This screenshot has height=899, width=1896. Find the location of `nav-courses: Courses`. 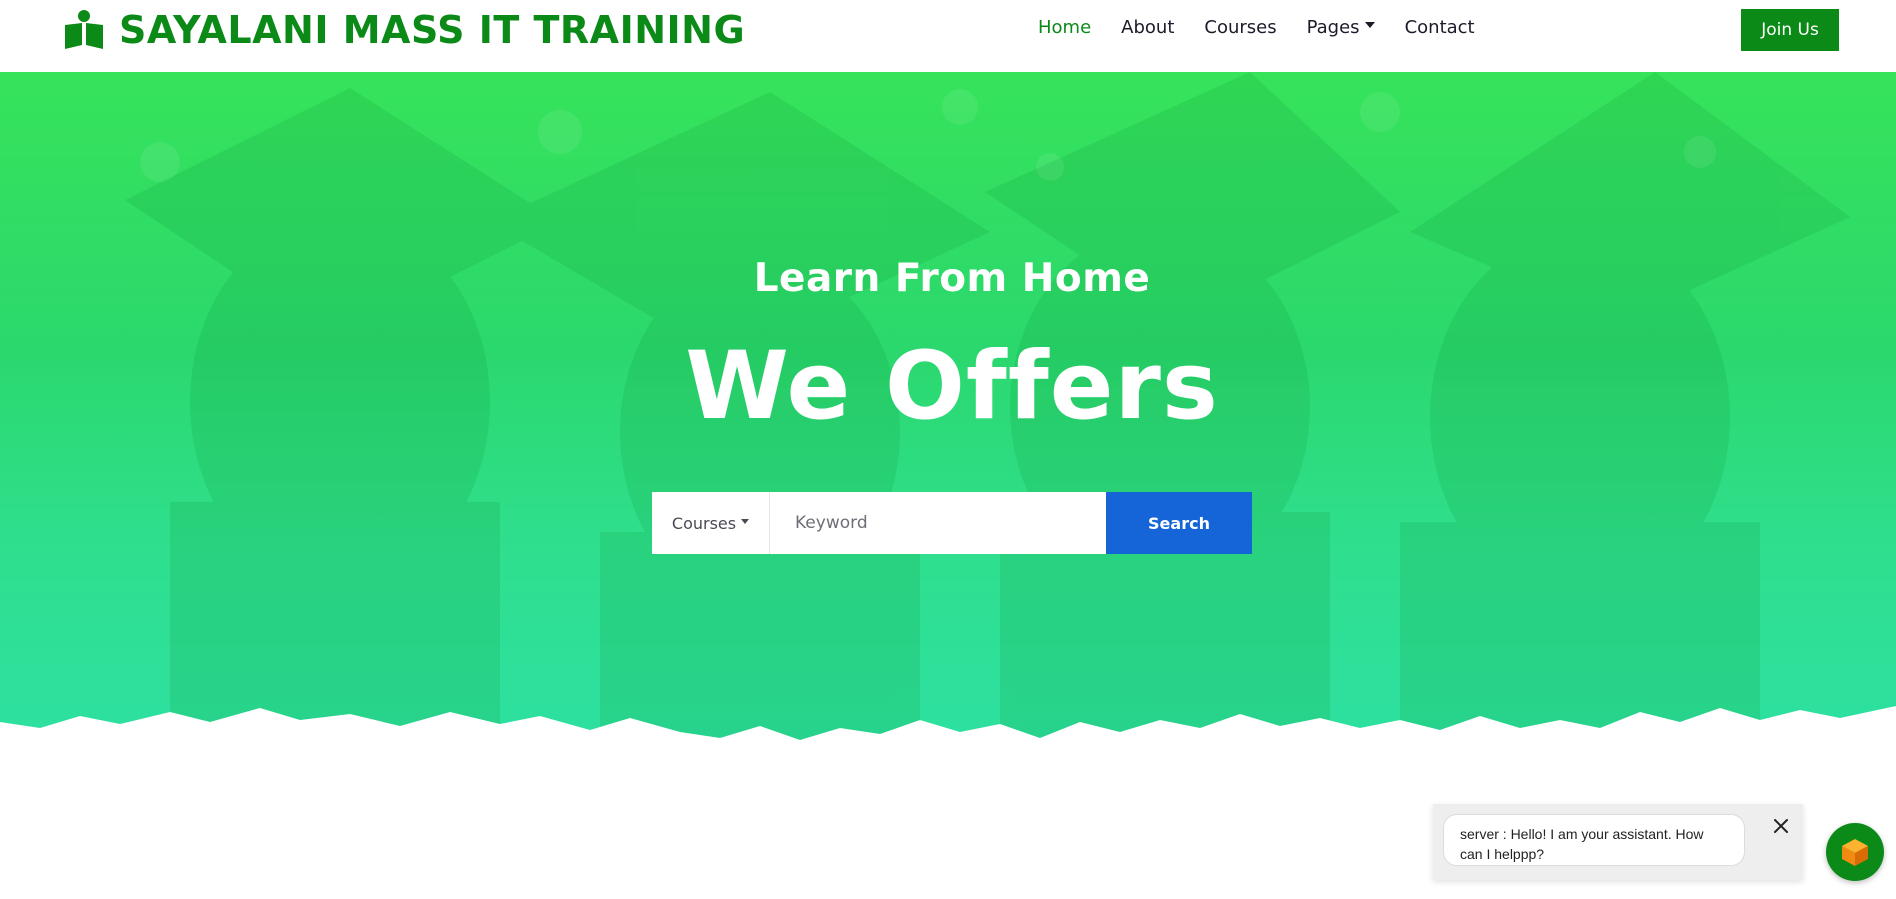

nav-courses: Courses is located at coordinates (1240, 27).